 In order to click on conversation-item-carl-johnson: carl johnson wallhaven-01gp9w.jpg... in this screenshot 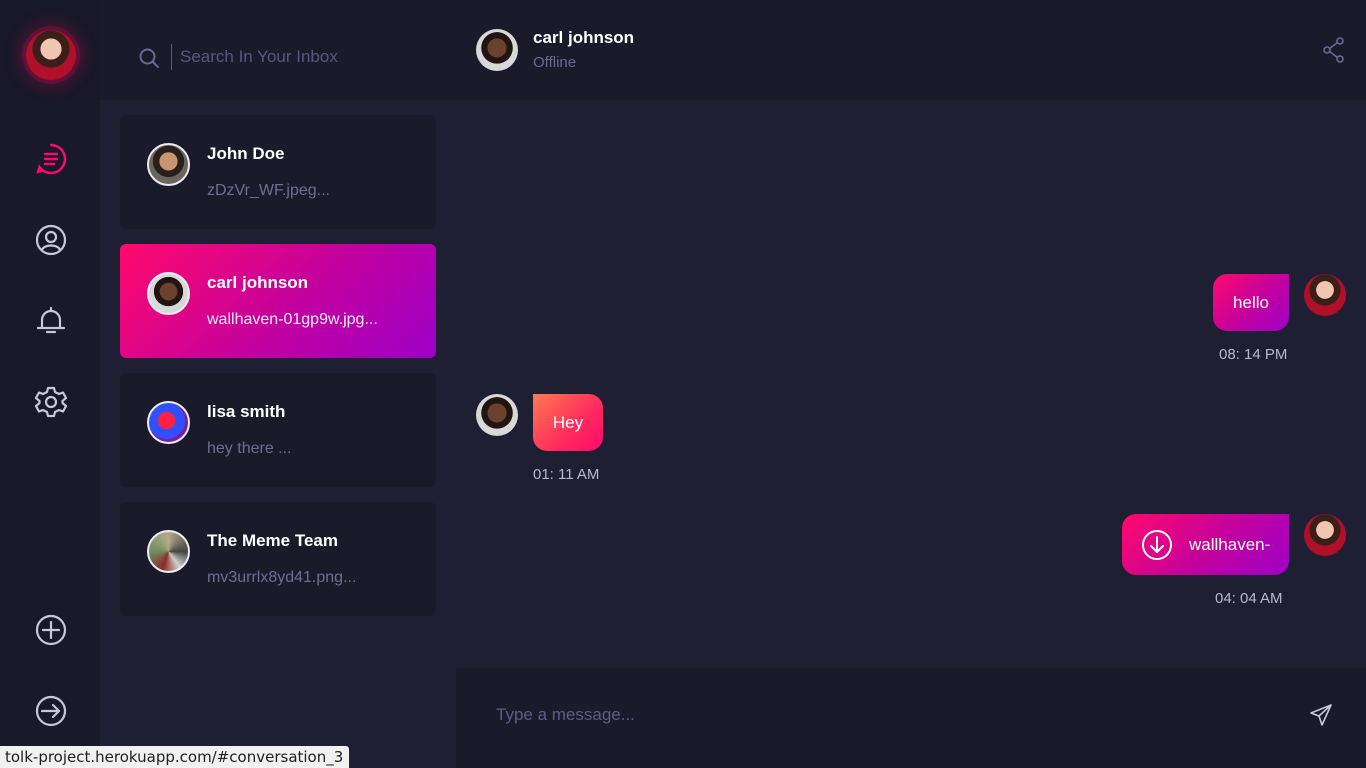, I will do `click(278, 301)`.